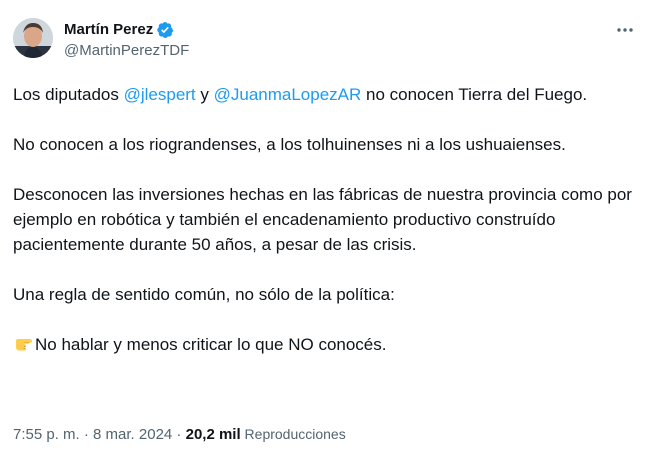 The image size is (652, 451). Describe the element at coordinates (108, 30) in the screenshot. I see `author-display-name: Martín Perez` at that location.